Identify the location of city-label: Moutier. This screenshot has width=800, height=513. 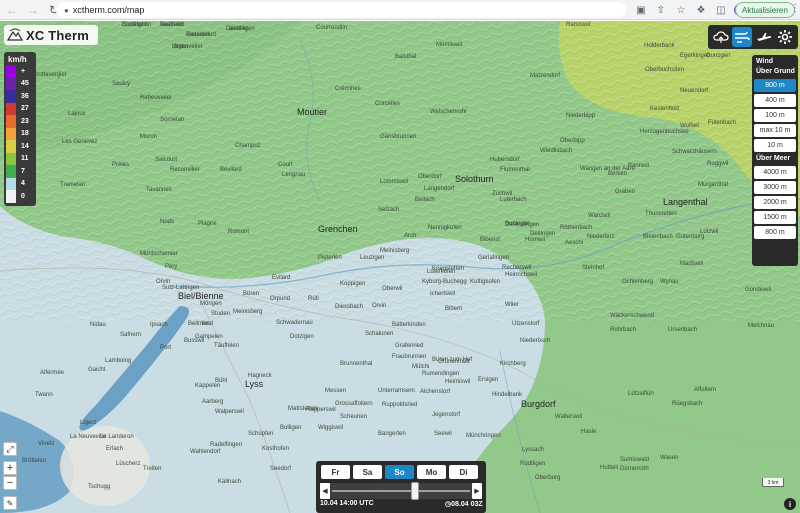
(312, 112).